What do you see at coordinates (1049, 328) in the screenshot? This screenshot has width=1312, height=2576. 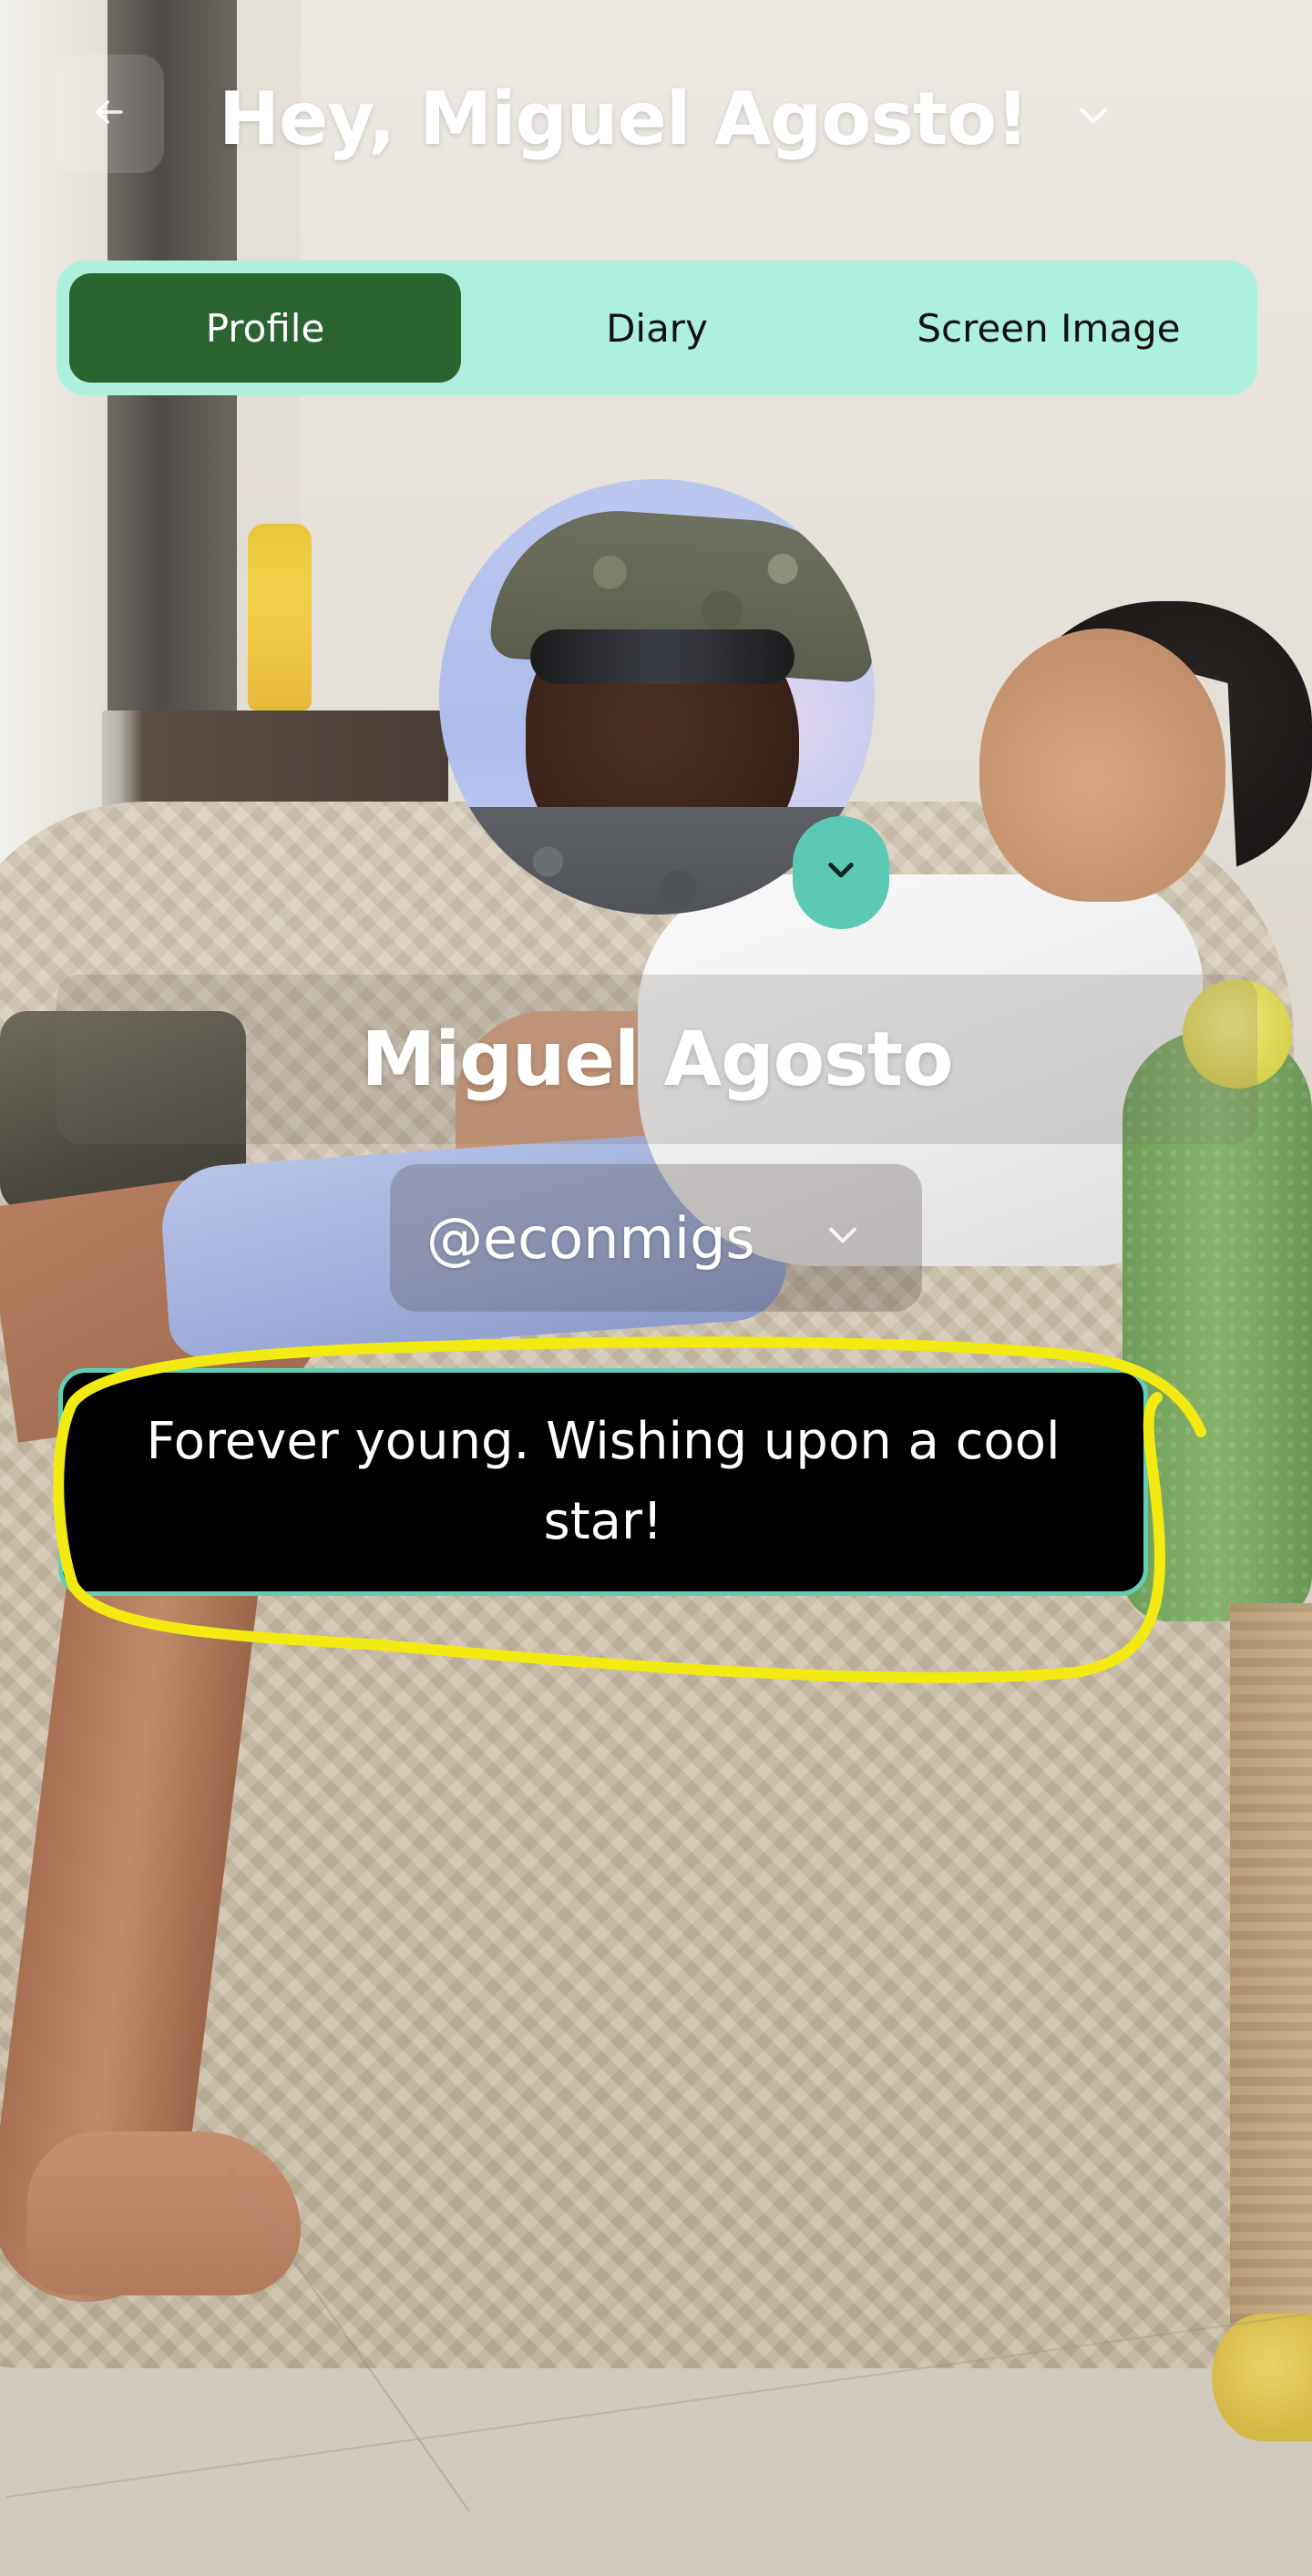 I see `tab-screen-image: Screen Image` at bounding box center [1049, 328].